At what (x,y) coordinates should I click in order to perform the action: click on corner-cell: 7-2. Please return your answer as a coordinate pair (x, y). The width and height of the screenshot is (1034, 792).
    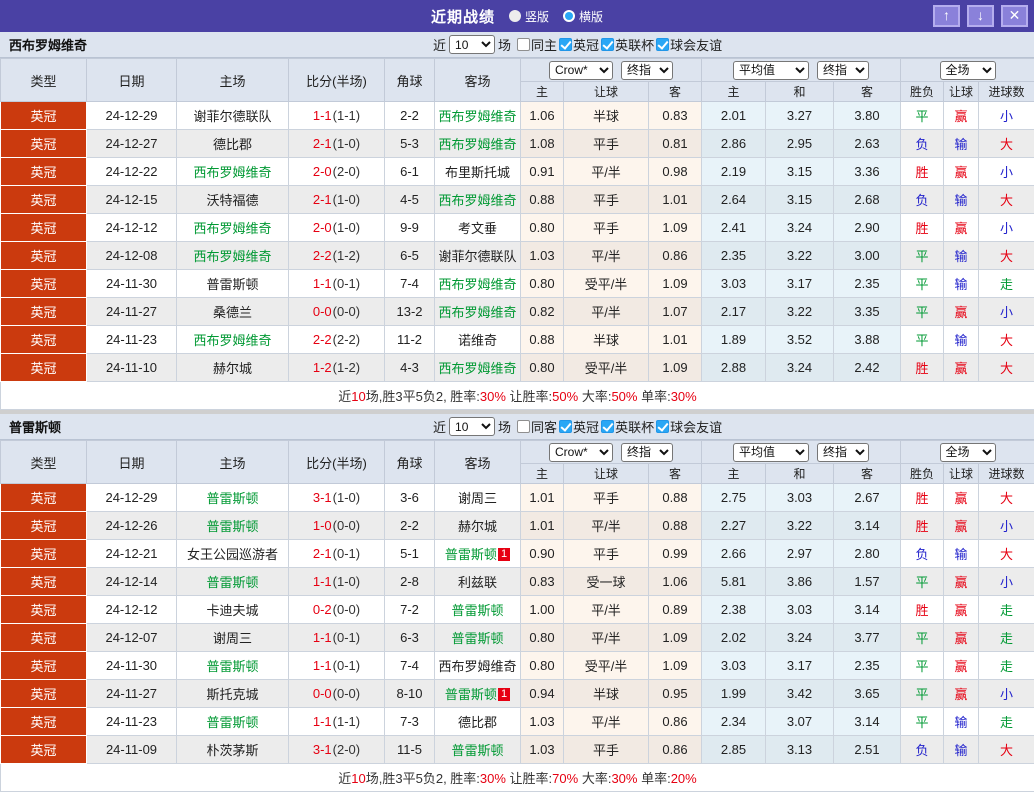
    Looking at the image, I should click on (410, 610).